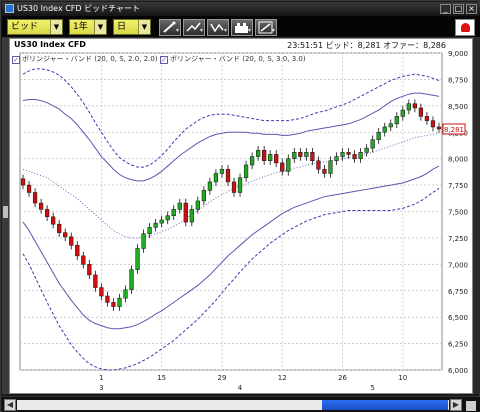 The image size is (480, 412). Describe the element at coordinates (85, 59) in the screenshot. I see `legend-bollinger-2: ✓ ボリンジャー・バンド (20, 0, S, 2.0, 2.0)` at that location.